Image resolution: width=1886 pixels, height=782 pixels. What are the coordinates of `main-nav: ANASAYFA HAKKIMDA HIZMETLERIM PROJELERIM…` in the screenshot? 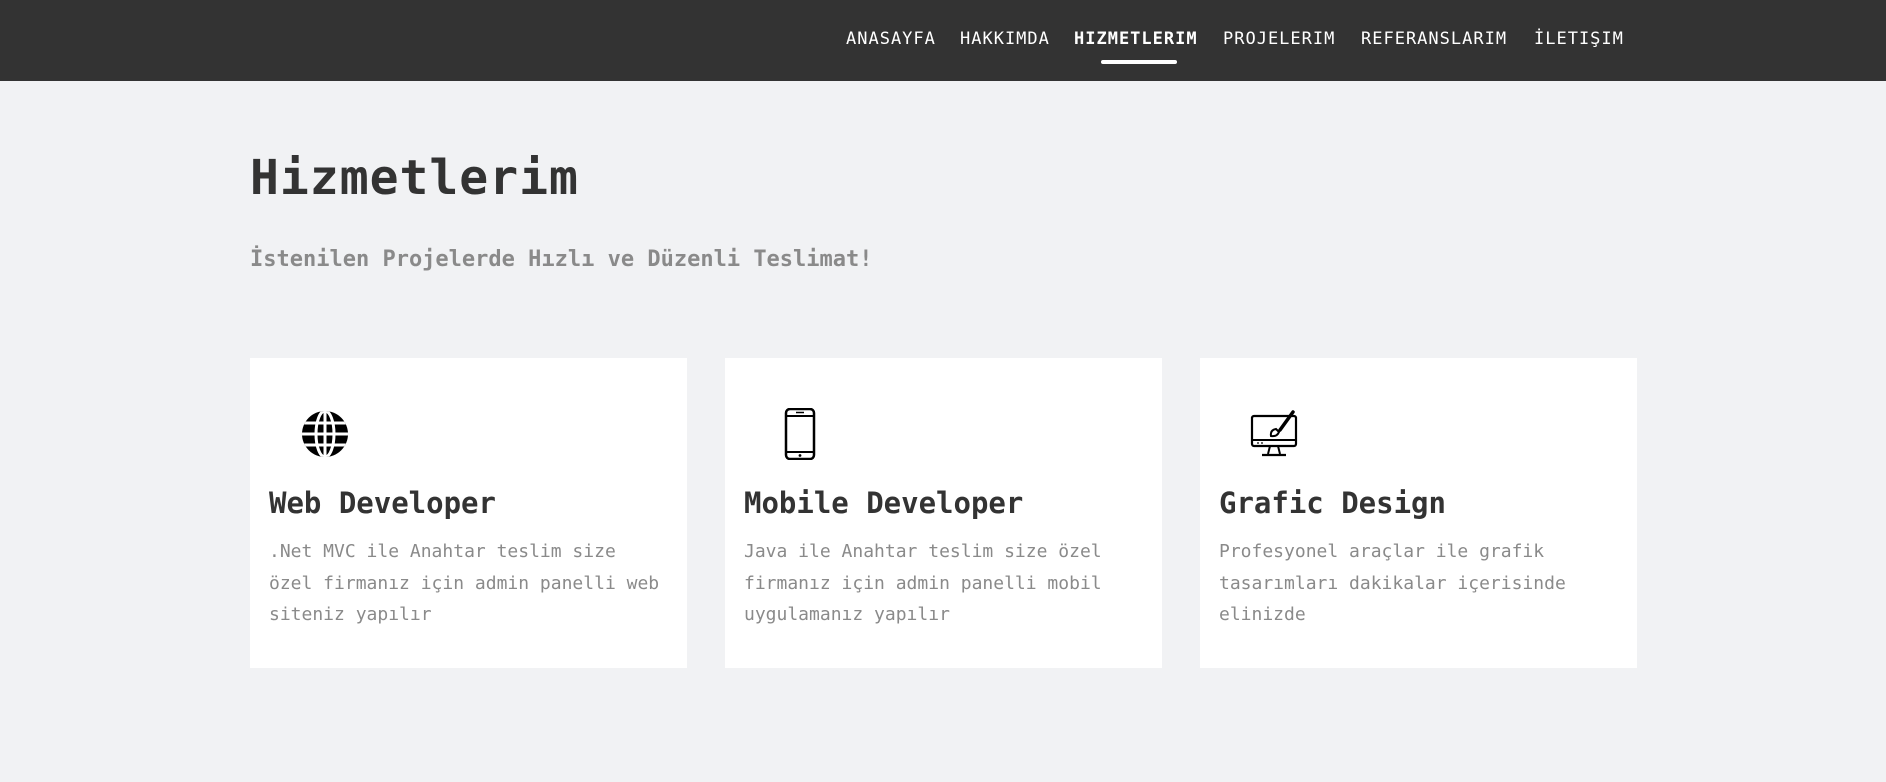 It's located at (943, 40).